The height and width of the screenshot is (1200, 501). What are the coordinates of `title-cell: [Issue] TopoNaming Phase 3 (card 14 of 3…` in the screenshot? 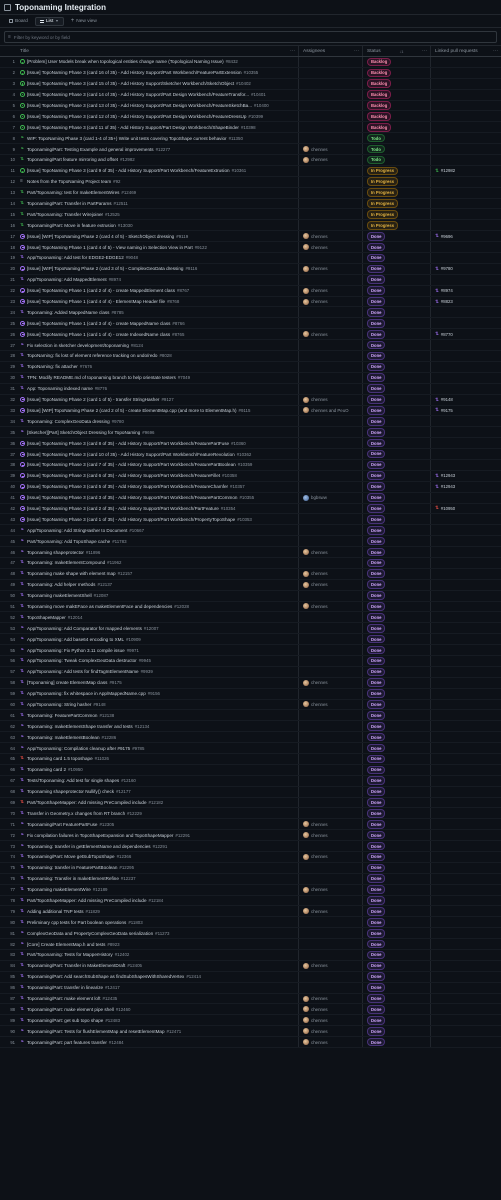 It's located at (158, 95).